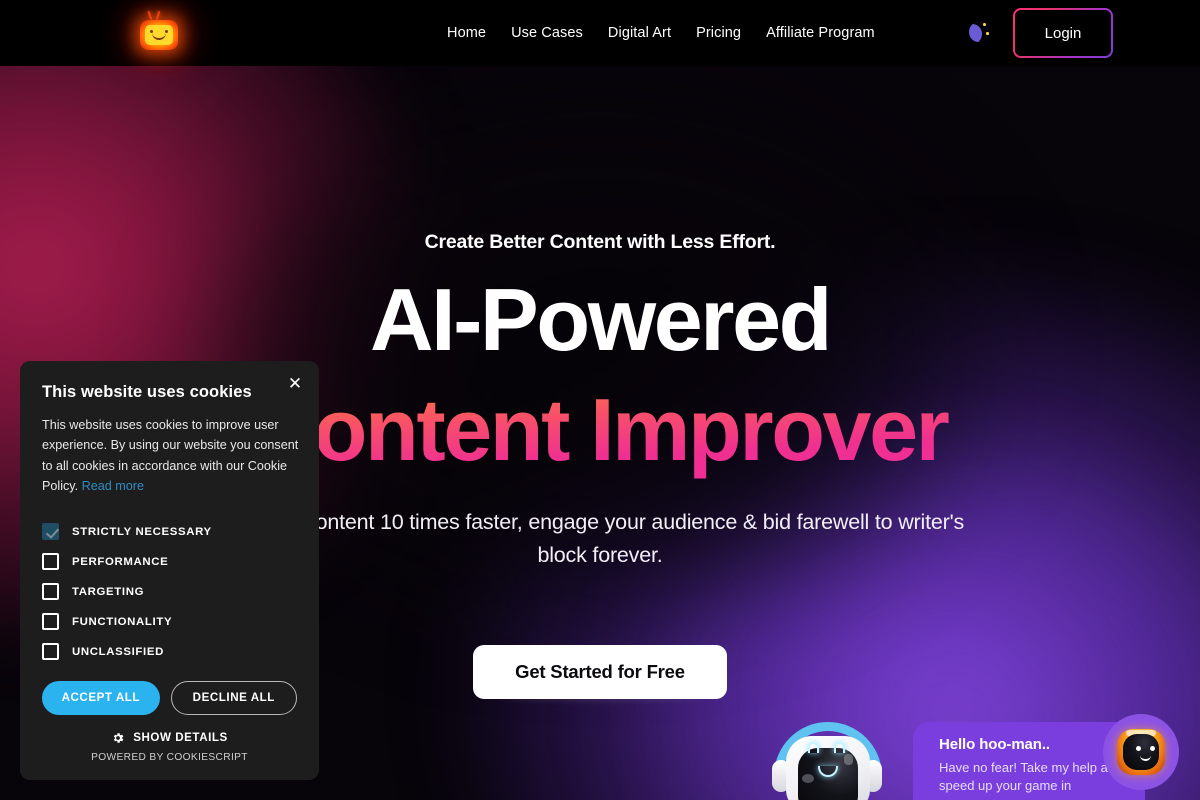  I want to click on cookie-category-label: STRICTLY NECESSARY, so click(142, 531).